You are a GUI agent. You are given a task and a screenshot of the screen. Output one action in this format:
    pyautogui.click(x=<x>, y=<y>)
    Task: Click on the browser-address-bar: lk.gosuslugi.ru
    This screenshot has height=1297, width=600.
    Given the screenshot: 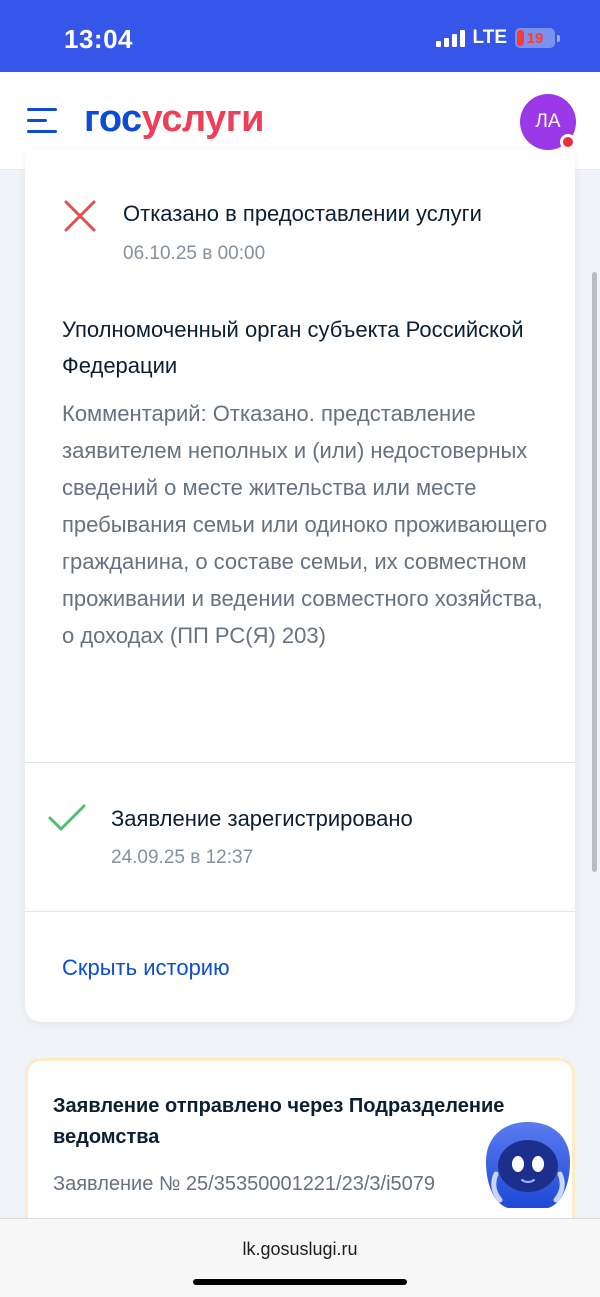 What is the action you would take?
    pyautogui.click(x=300, y=1257)
    